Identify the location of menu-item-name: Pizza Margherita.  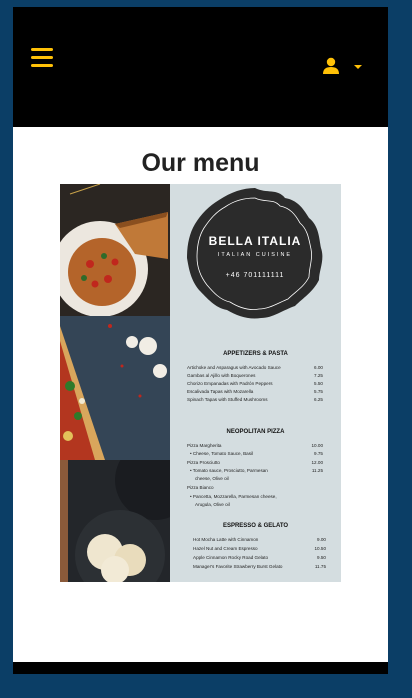
(204, 445).